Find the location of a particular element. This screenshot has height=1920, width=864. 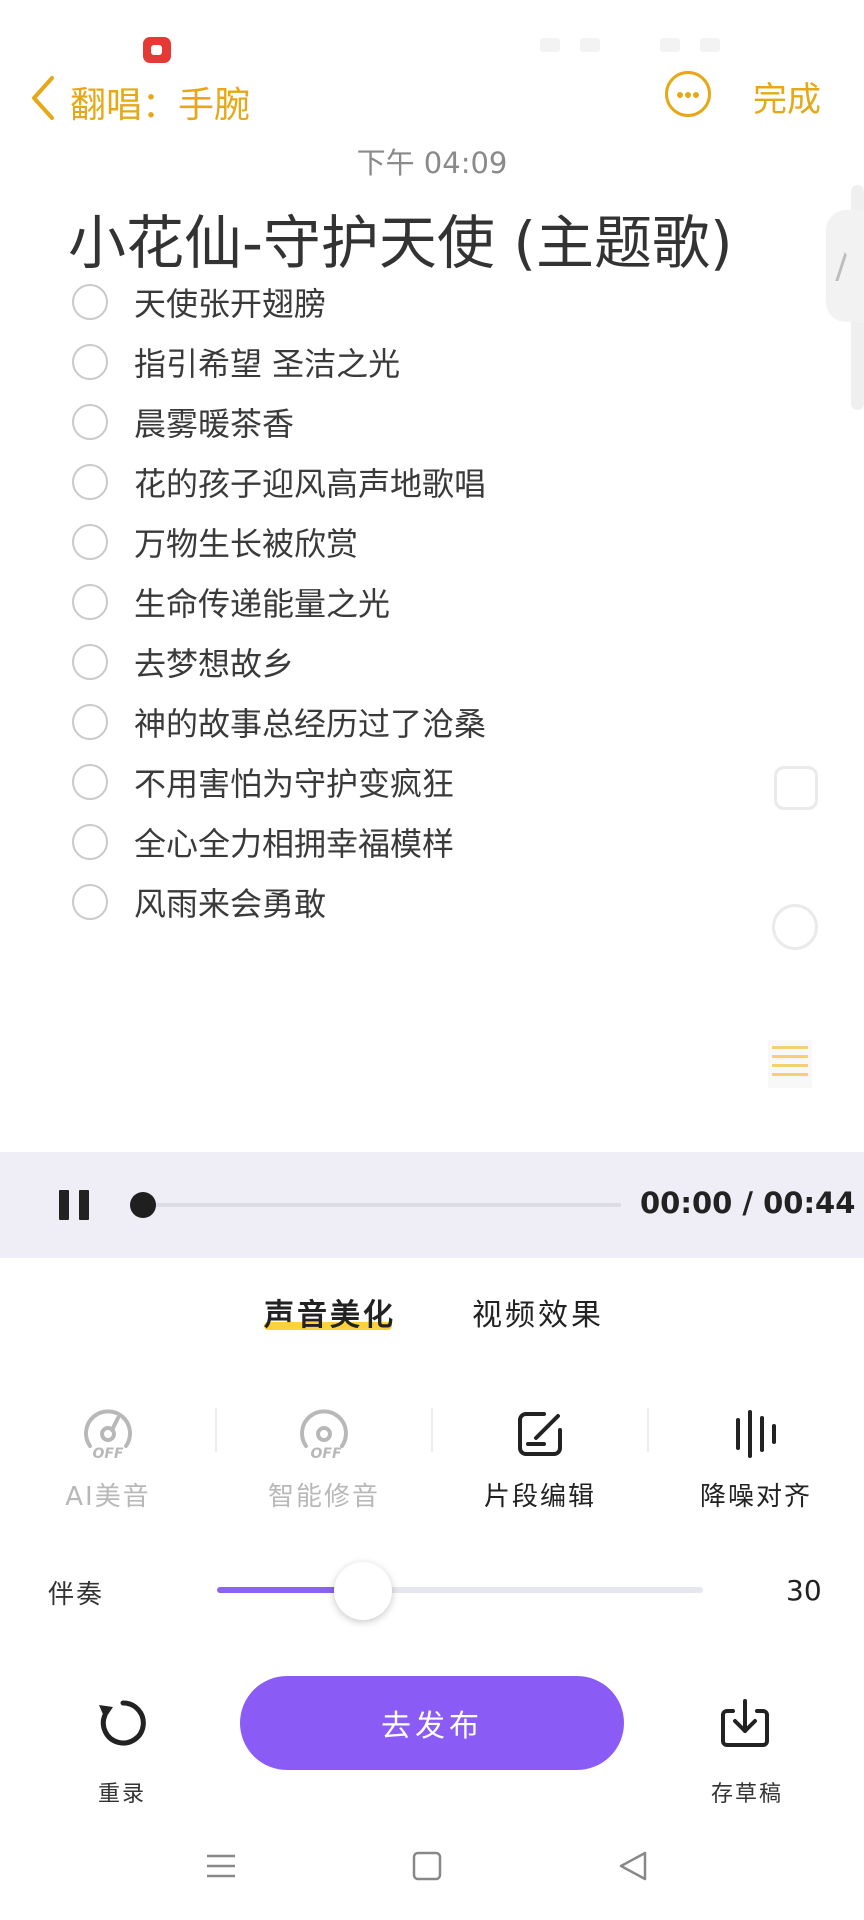

lyric-checklist-item: 风雨来会勇敢 is located at coordinates (279, 902).